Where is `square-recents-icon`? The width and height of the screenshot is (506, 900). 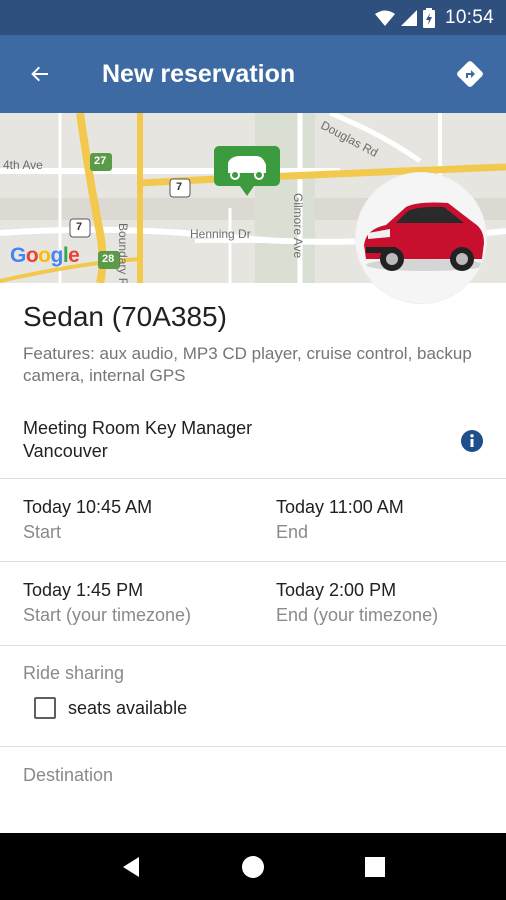
square-recents-icon is located at coordinates (375, 866).